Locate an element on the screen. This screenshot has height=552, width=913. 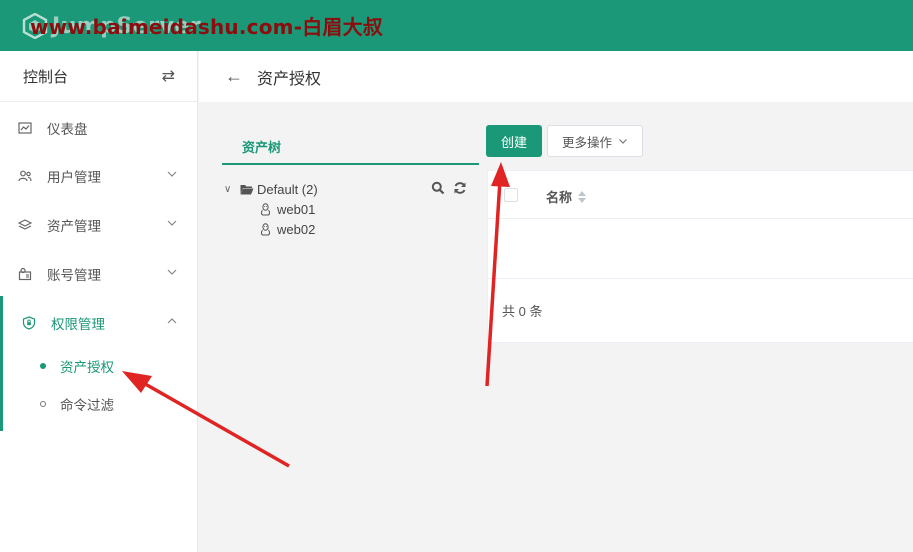
pagination-total: 共 0 条 is located at coordinates (522, 311).